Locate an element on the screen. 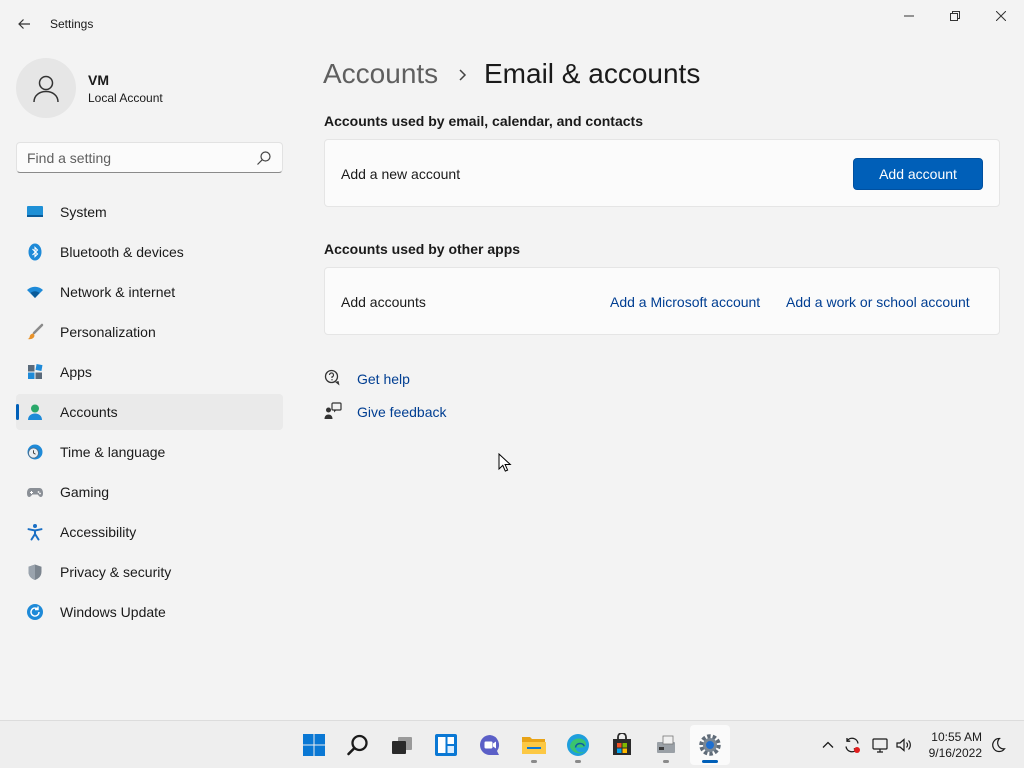  sidebar-item-windows-update: Windows Update is located at coordinates (149, 612).